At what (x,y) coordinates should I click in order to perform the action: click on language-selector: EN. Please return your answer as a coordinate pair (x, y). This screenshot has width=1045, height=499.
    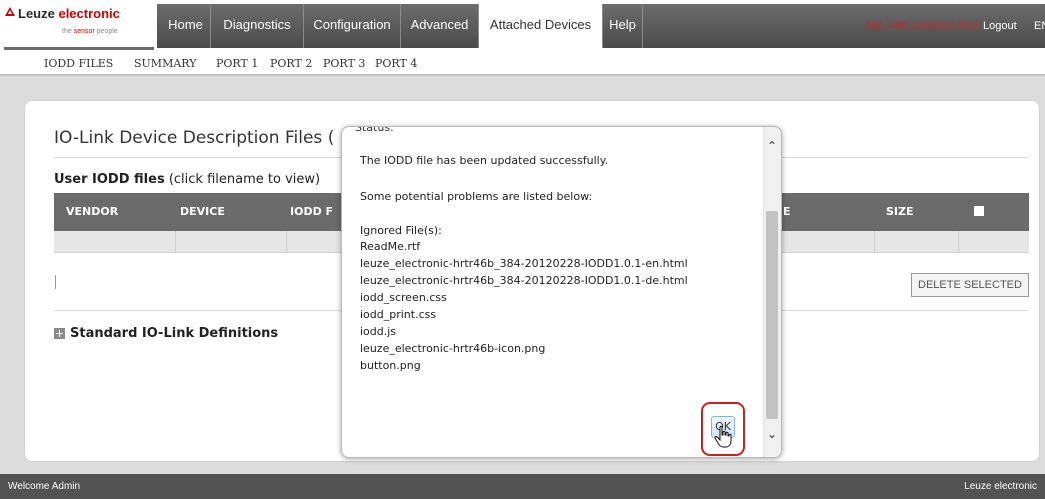
    Looking at the image, I should click on (1039, 26).